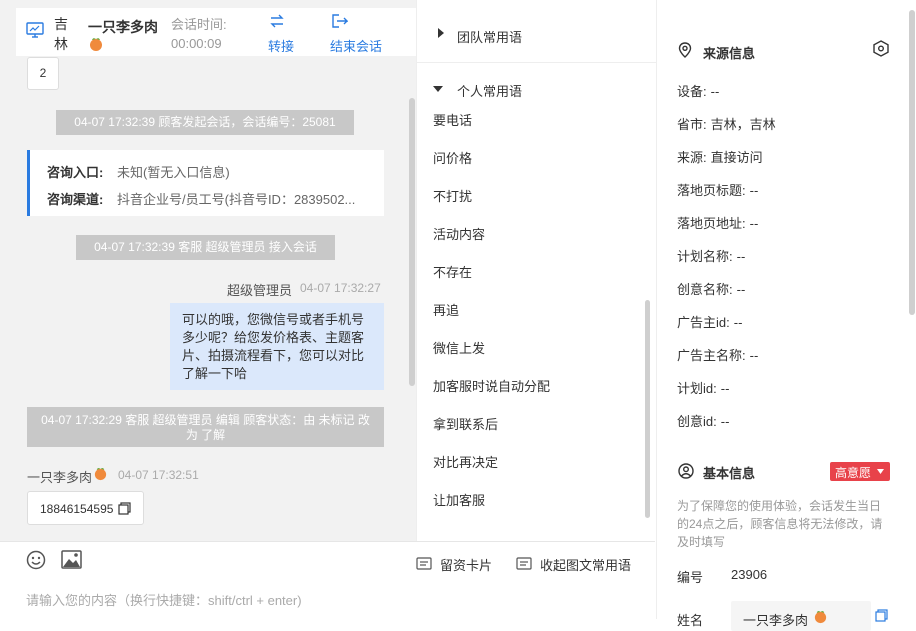  I want to click on transfer-button: 转接, so click(286, 34).